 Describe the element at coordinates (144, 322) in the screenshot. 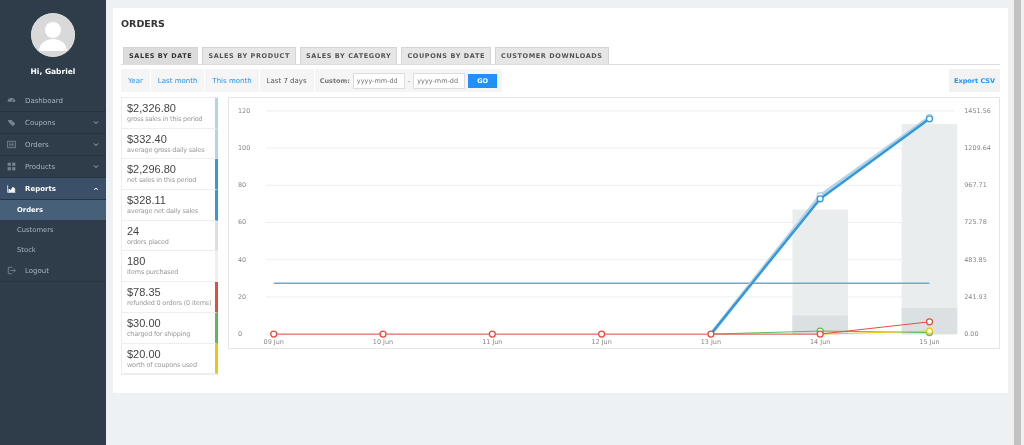

I see `summary-value: $30.00` at that location.